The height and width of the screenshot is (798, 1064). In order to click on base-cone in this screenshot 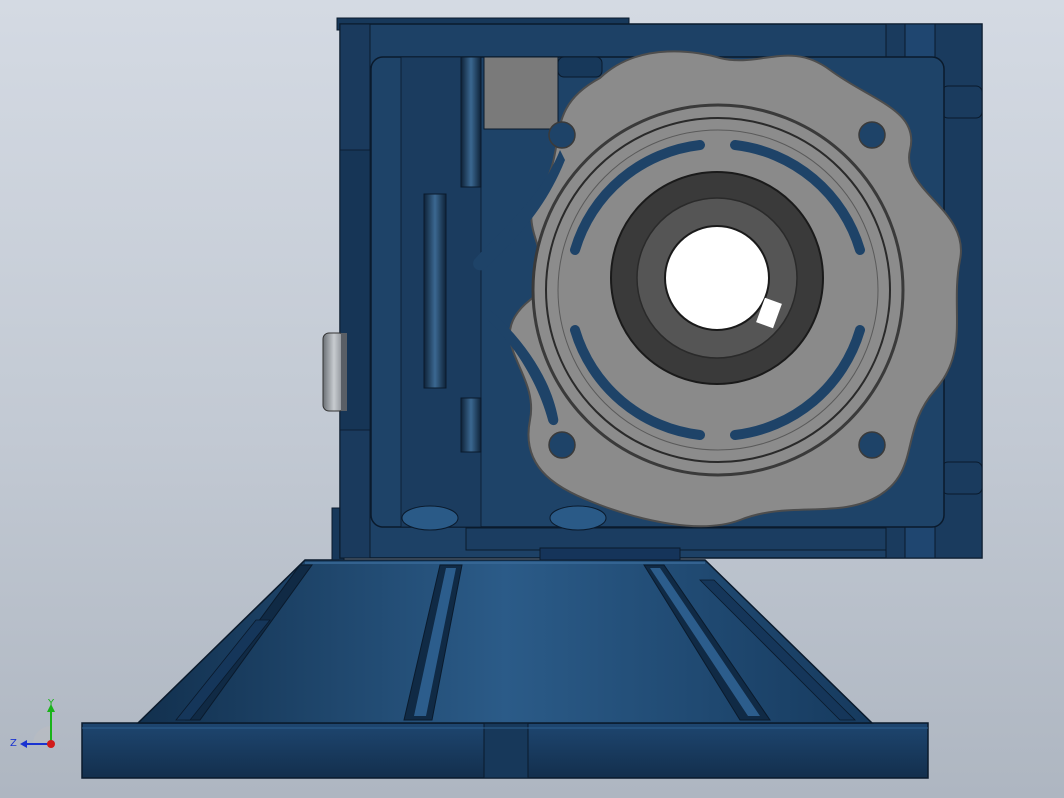, I will do `click(505, 641)`.